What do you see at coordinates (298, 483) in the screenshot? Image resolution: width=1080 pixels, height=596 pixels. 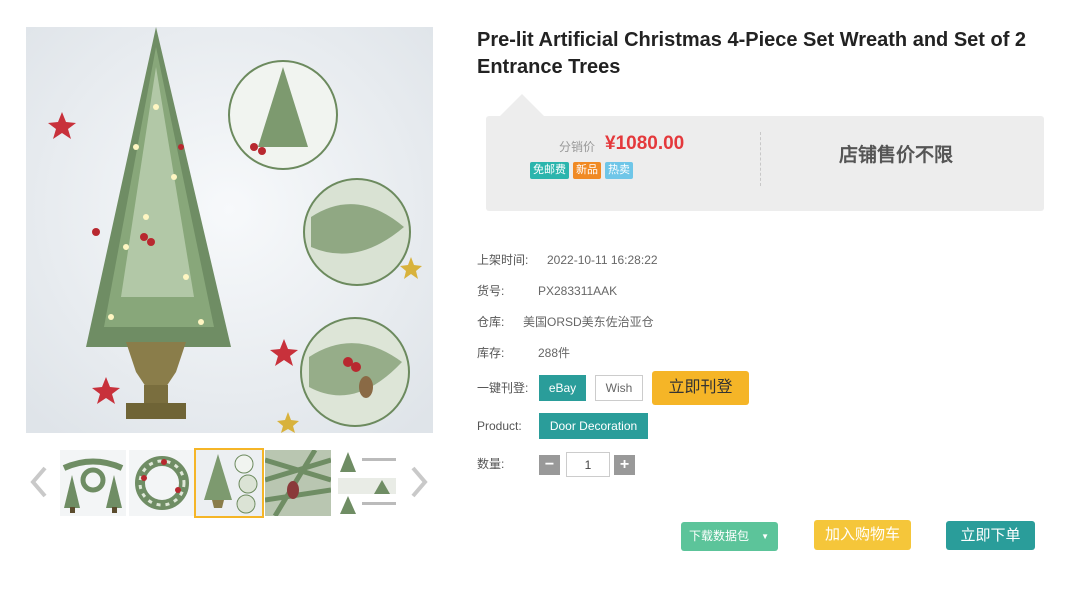 I see `thumbnail-tree-closeup` at bounding box center [298, 483].